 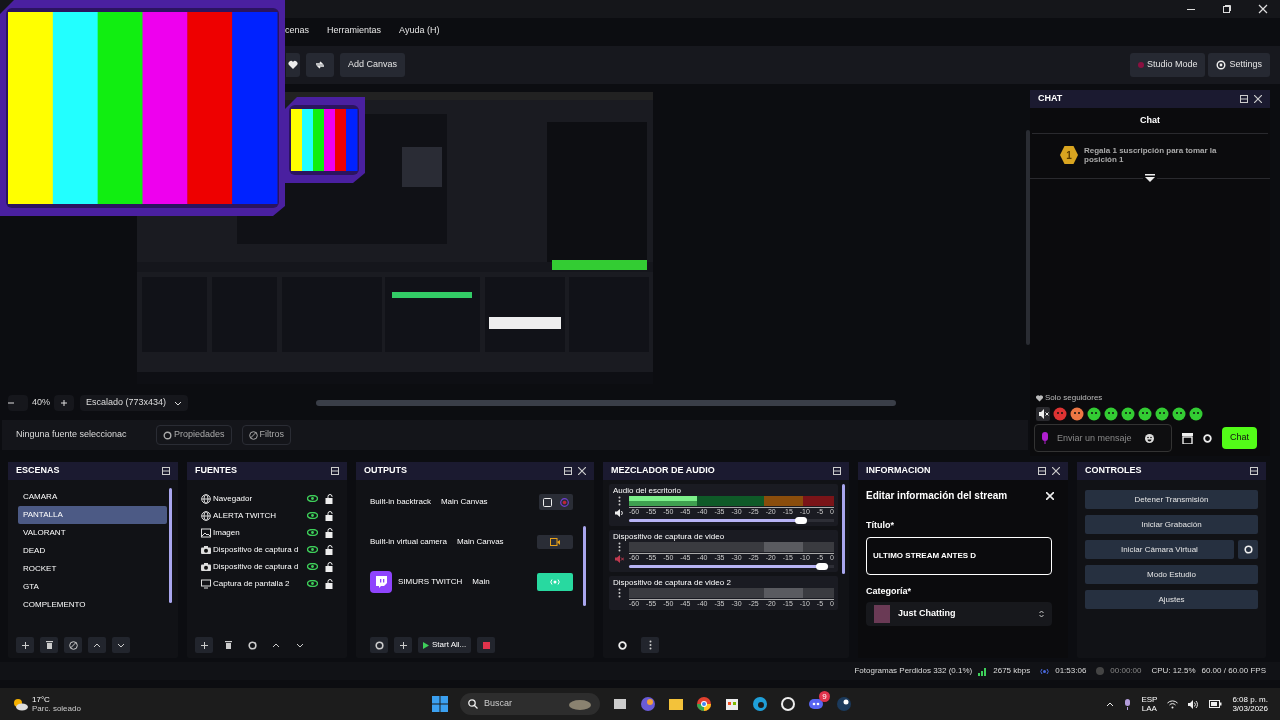 What do you see at coordinates (959, 614) in the screenshot?
I see `category-dropdown: Just Chatting` at bounding box center [959, 614].